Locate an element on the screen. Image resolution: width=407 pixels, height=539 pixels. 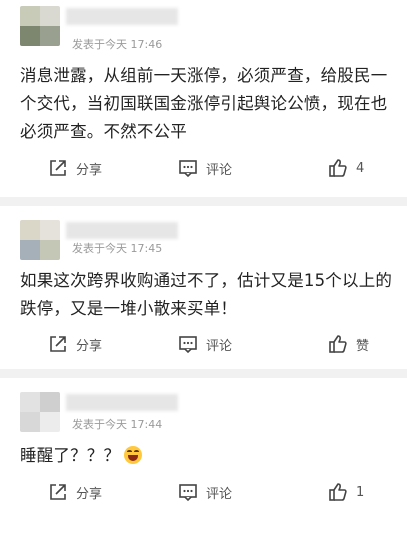
like-button: 1 is located at coordinates (346, 492).